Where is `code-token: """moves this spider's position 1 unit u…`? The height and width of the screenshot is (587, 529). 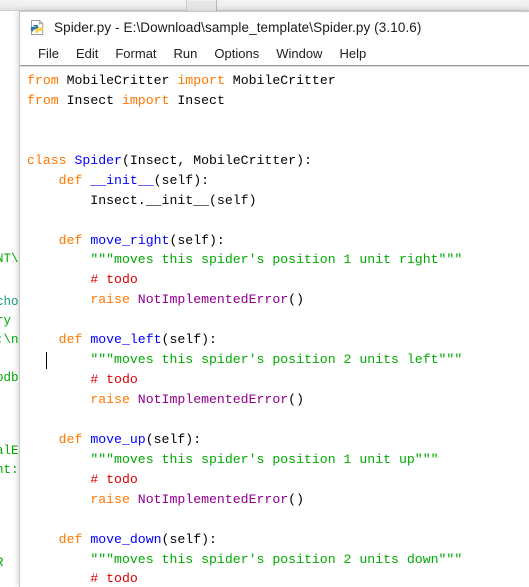
code-token: """moves this spider's position 1 unit u… is located at coordinates (264, 459).